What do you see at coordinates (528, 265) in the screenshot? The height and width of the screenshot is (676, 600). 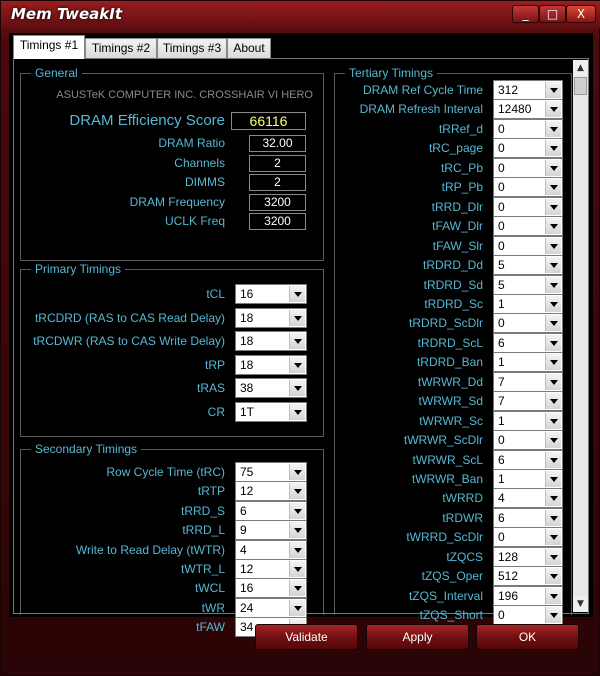 I see `trdrd-dd-dropdown: 5` at bounding box center [528, 265].